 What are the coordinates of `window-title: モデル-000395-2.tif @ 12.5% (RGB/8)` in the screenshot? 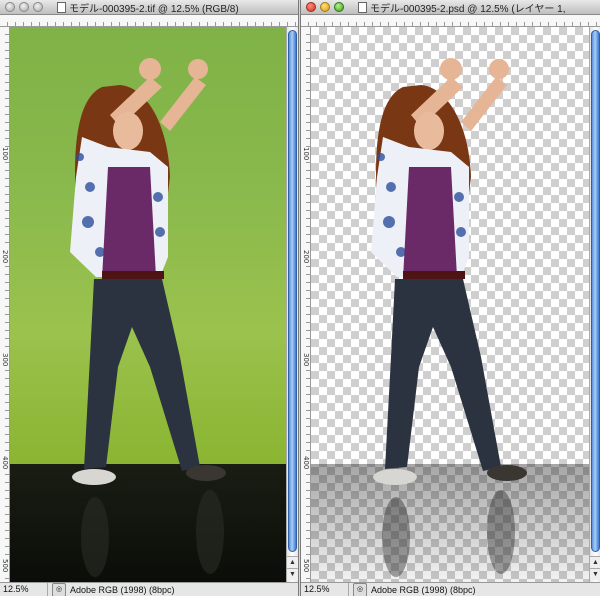 It's located at (154, 9).